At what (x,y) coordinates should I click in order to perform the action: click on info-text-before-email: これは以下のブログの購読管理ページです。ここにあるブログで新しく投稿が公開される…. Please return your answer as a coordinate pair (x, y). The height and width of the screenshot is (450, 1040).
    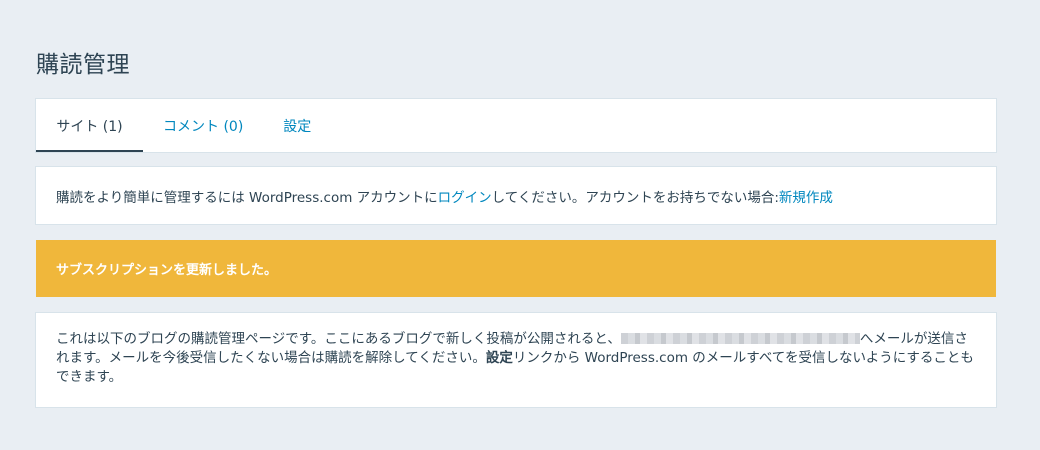
    Looking at the image, I should click on (338, 339).